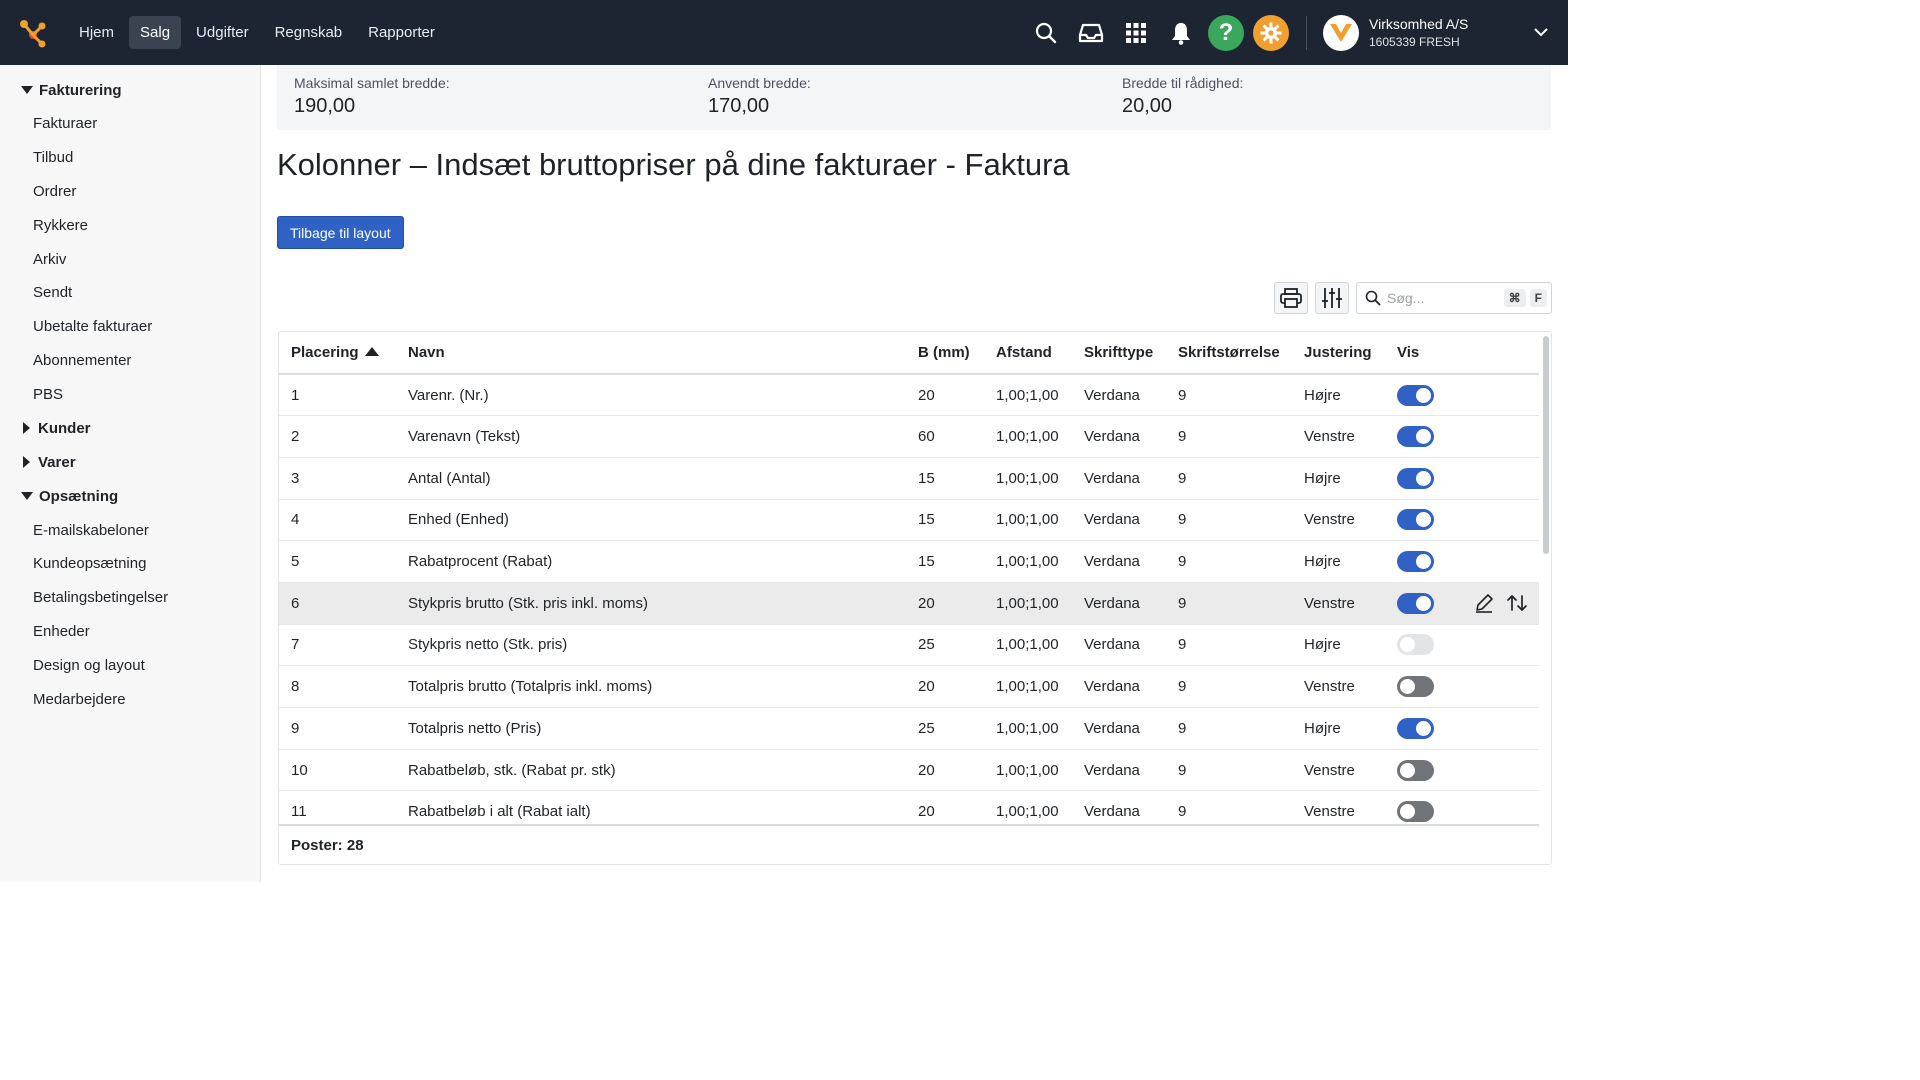 The image size is (1920, 1080). I want to click on available-width-label: Bredde til rådighed:, so click(1183, 83).